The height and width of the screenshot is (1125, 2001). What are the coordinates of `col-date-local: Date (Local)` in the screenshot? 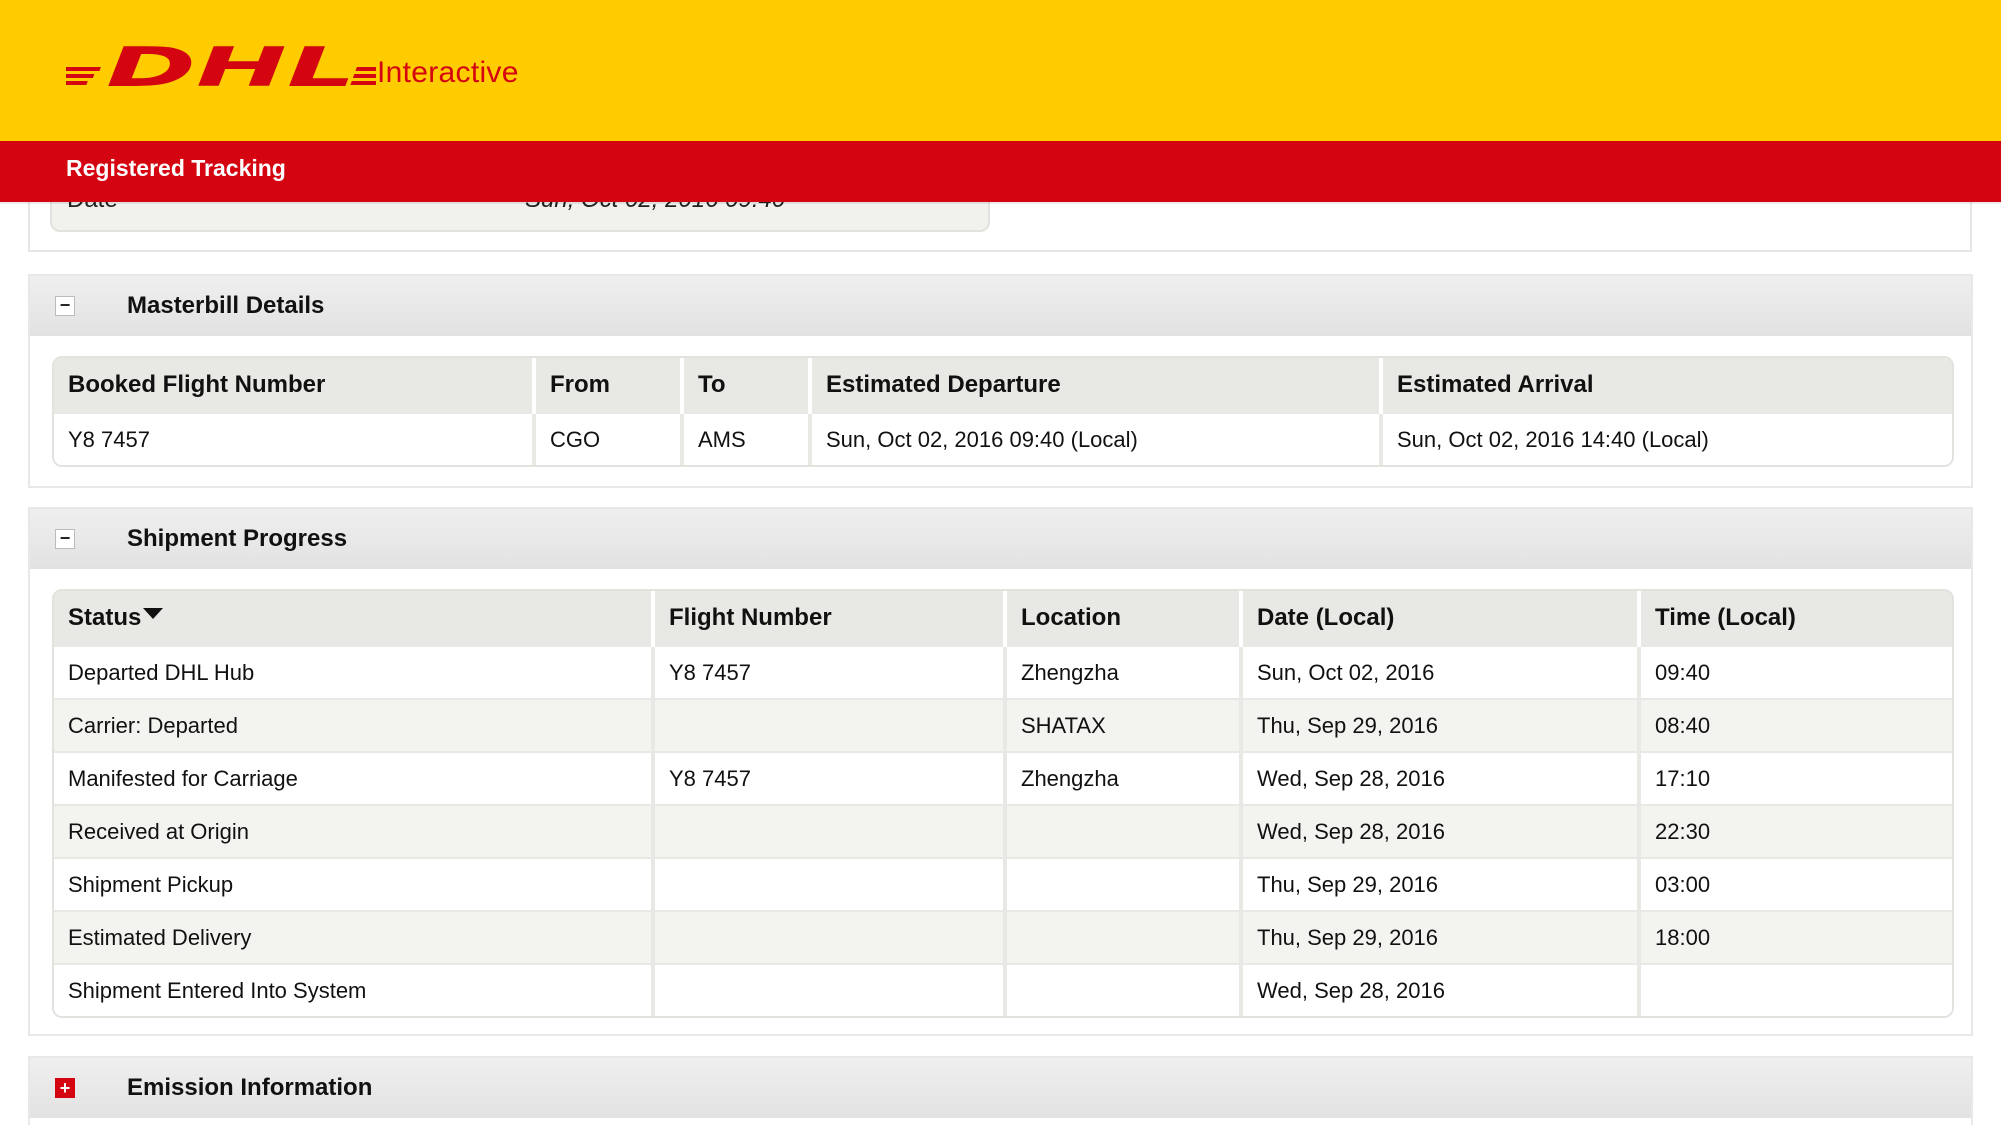 It's located at (1441, 618).